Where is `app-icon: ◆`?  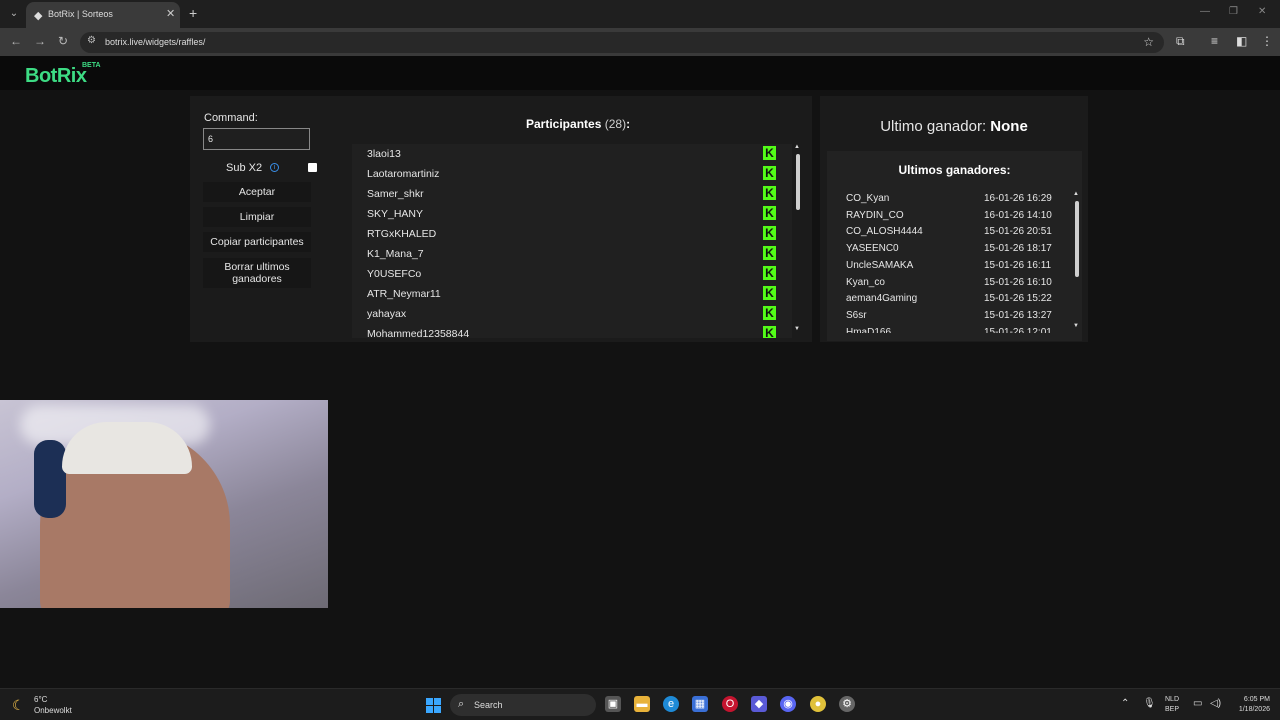 app-icon: ◆ is located at coordinates (759, 704).